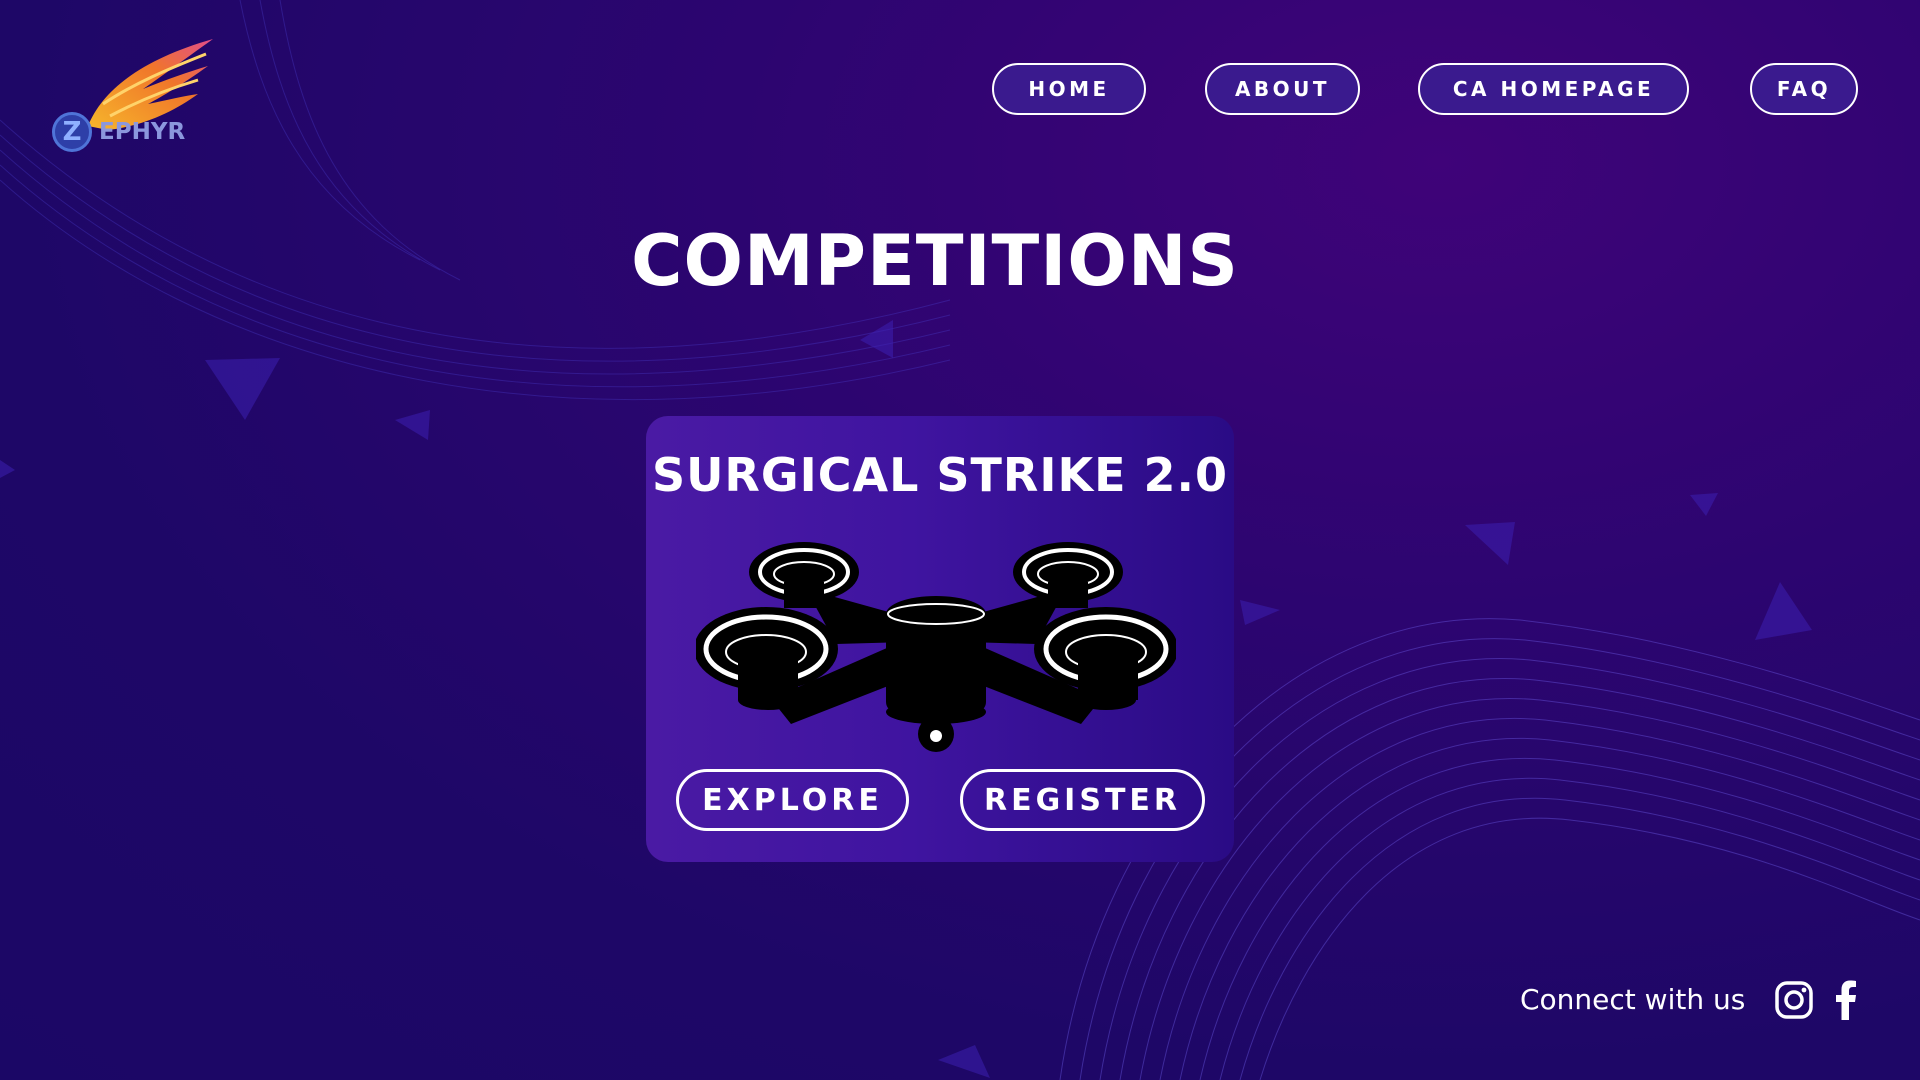 This screenshot has width=1920, height=1080. What do you see at coordinates (1794, 1000) in the screenshot?
I see `instagram-icon` at bounding box center [1794, 1000].